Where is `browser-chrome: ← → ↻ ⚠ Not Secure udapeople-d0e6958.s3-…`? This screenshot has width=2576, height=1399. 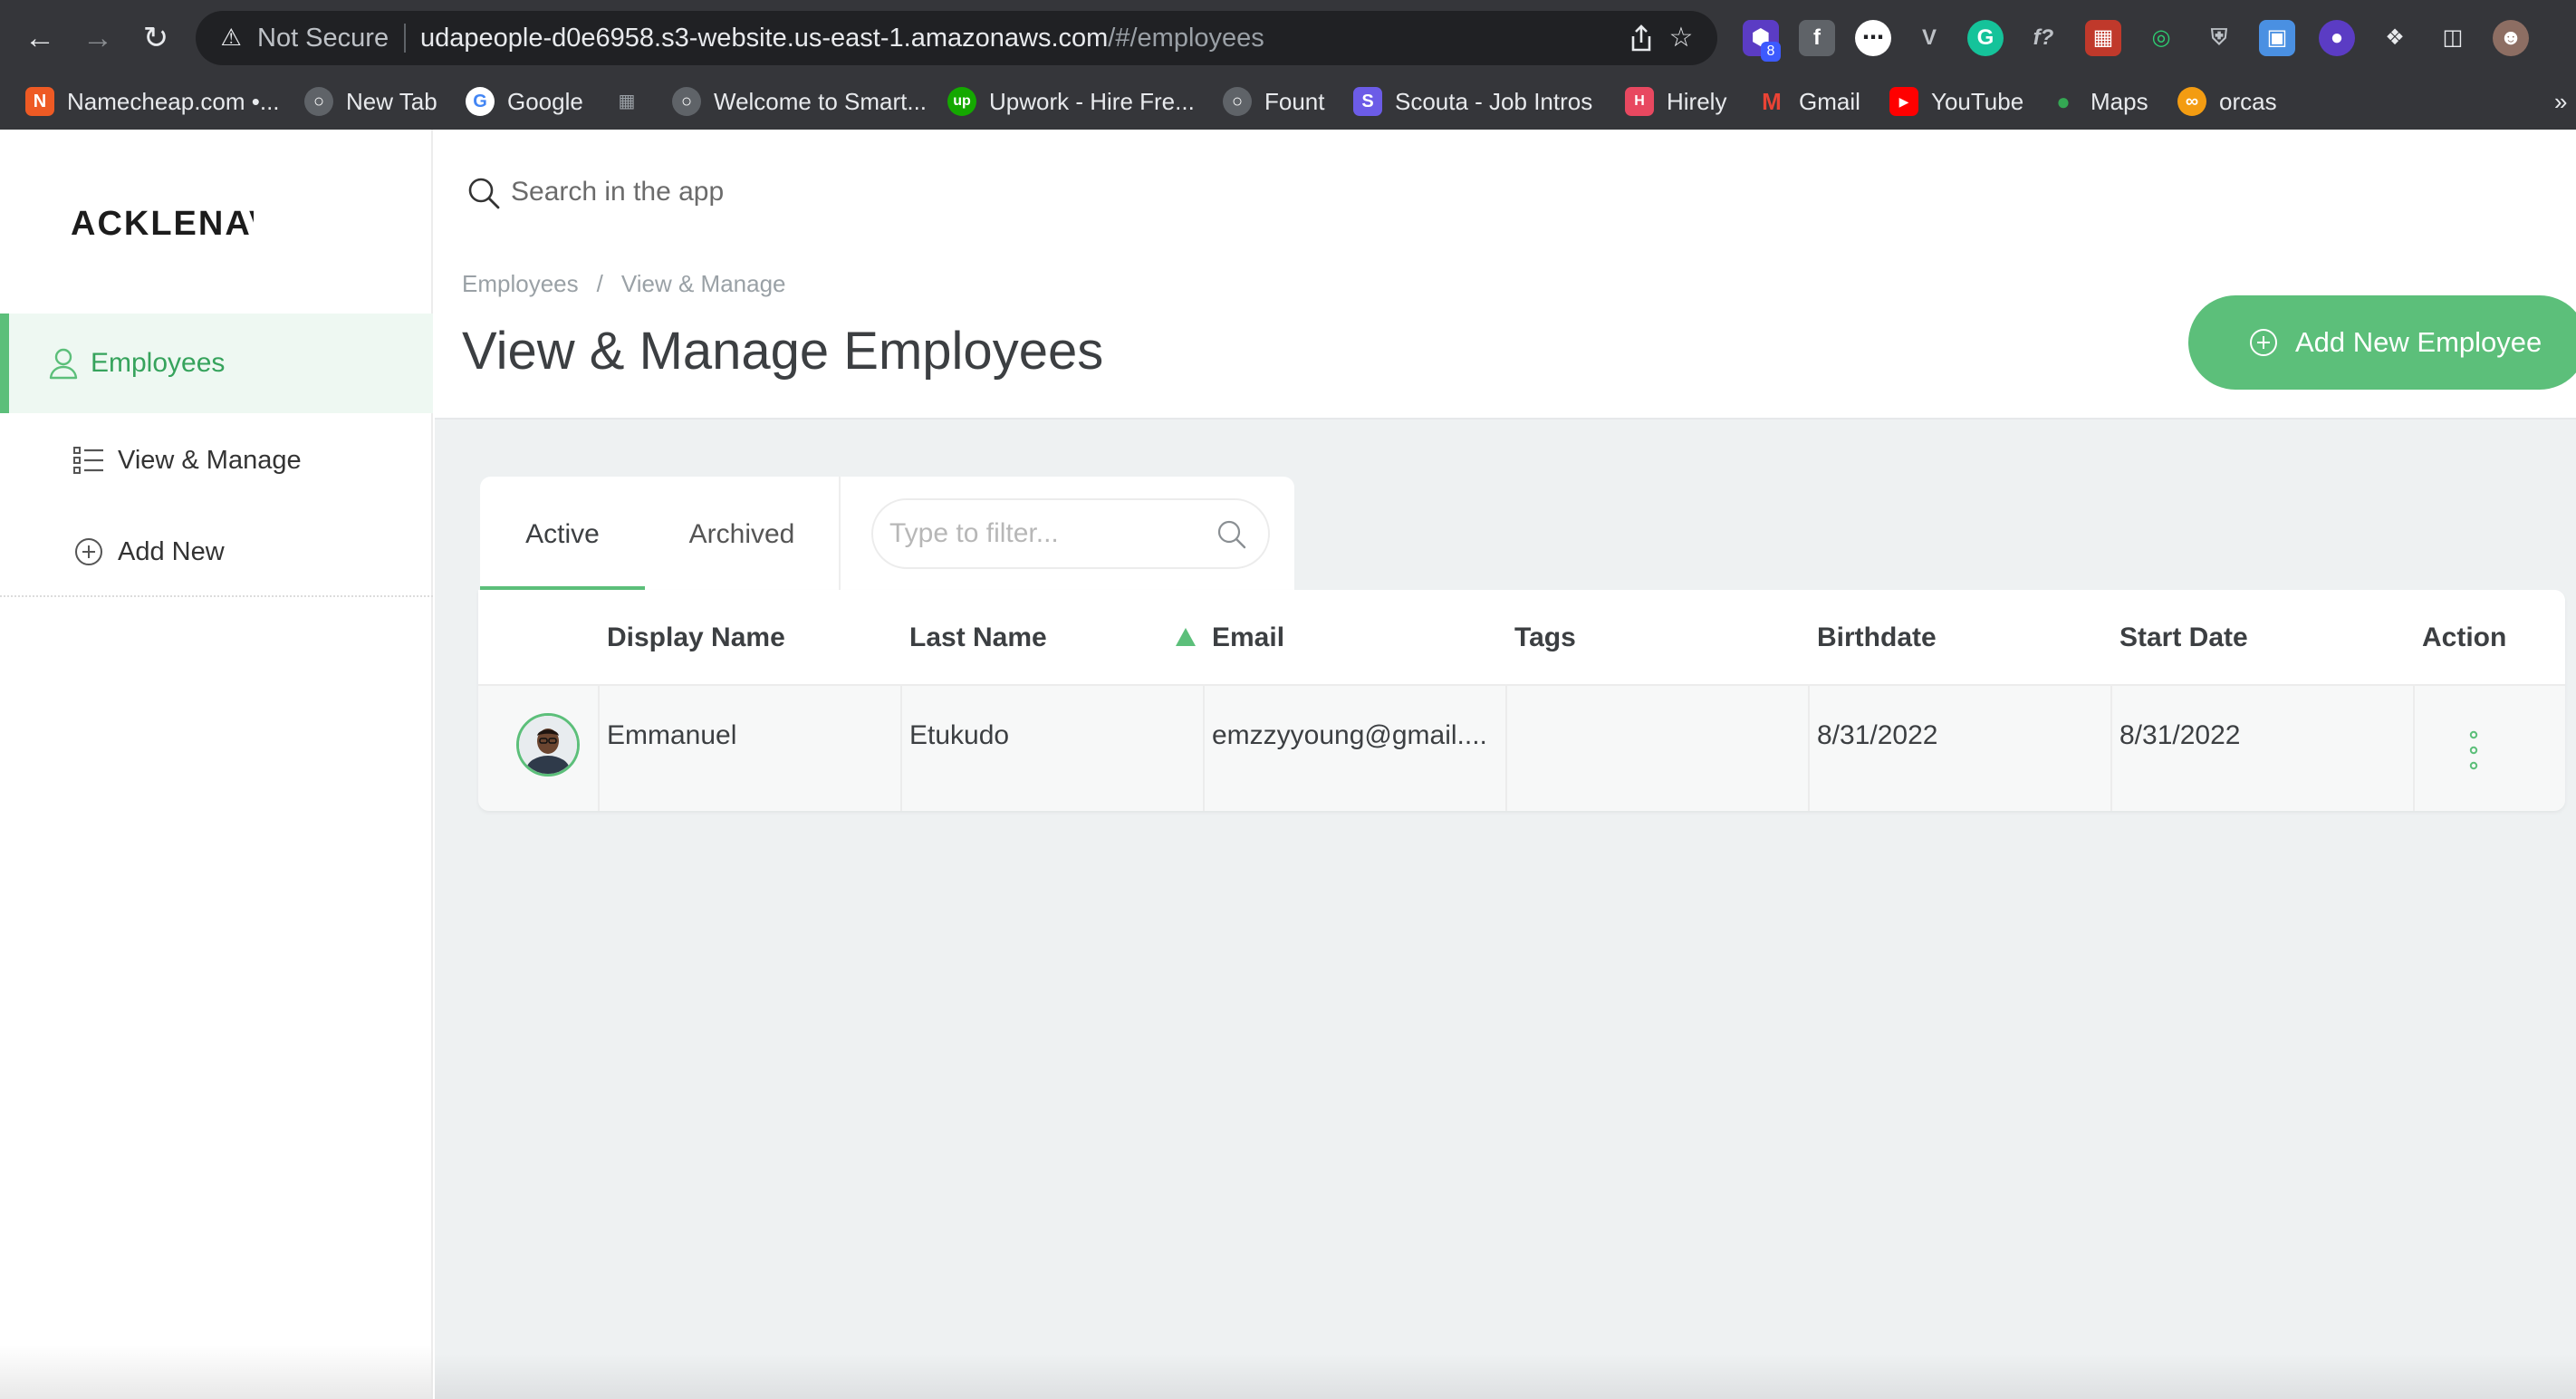 browser-chrome: ← → ↻ ⚠ Not Secure udapeople-d0e6958.s3-… is located at coordinates (1288, 65).